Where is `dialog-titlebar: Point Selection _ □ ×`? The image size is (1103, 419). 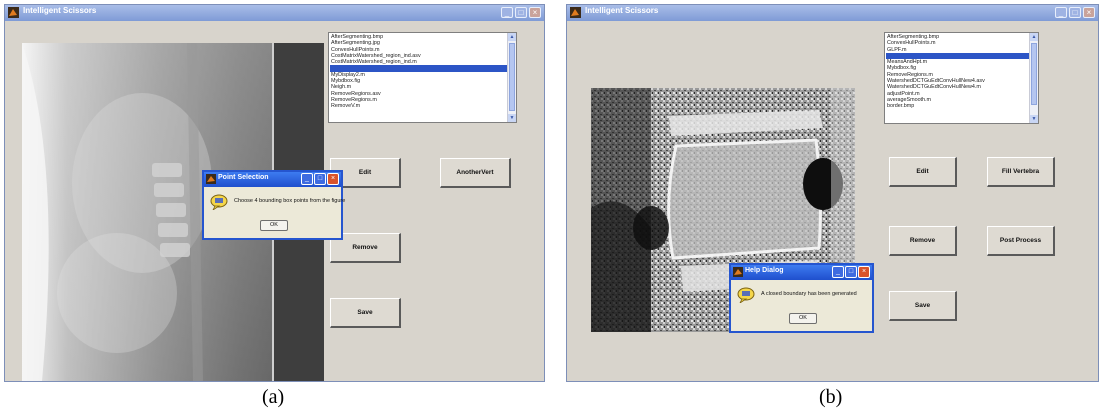
dialog-titlebar: Point Selection _ □ × is located at coordinates (272, 179).